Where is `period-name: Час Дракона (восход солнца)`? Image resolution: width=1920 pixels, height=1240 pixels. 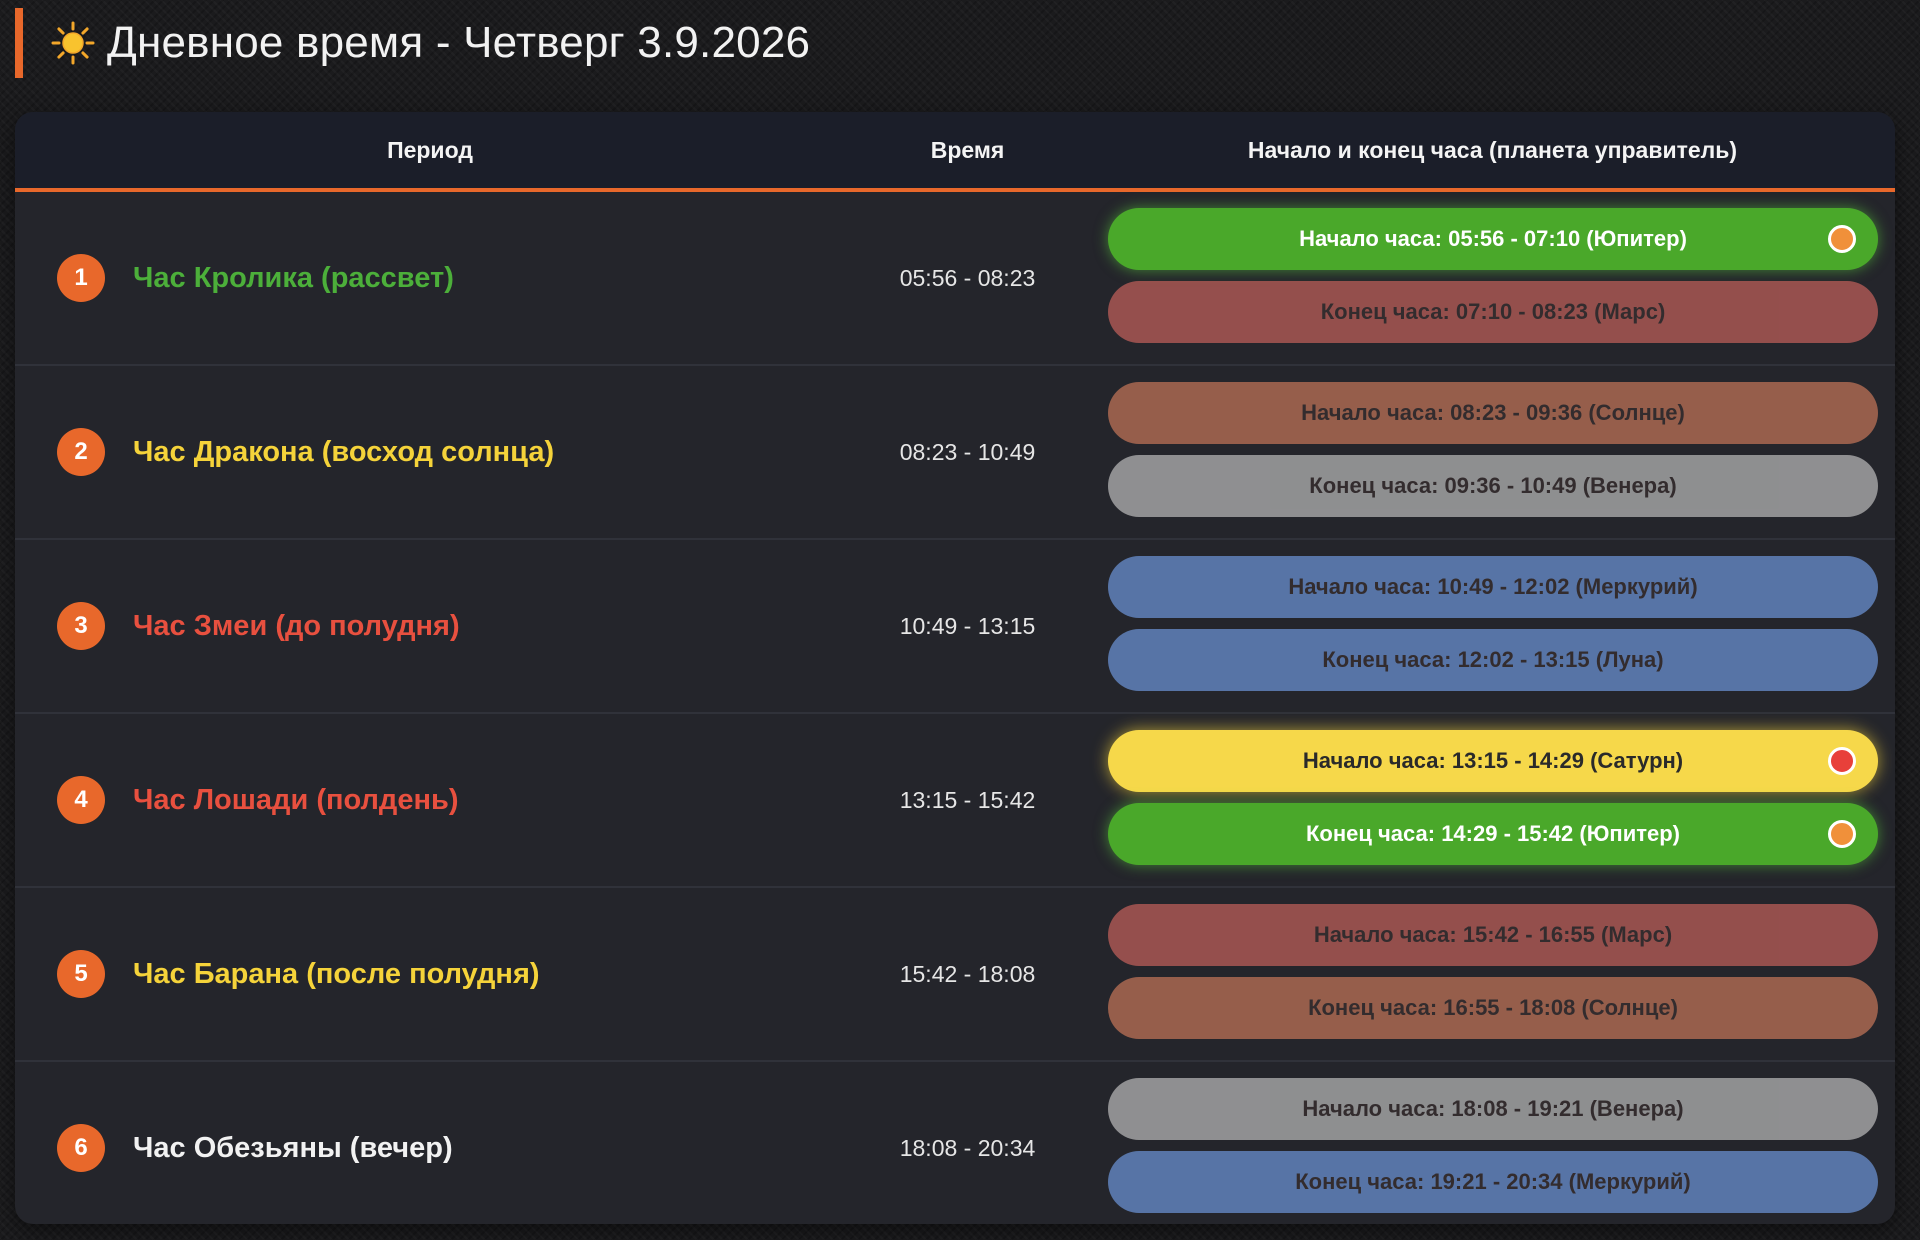
period-name: Час Дракона (восход солнца) is located at coordinates (344, 452).